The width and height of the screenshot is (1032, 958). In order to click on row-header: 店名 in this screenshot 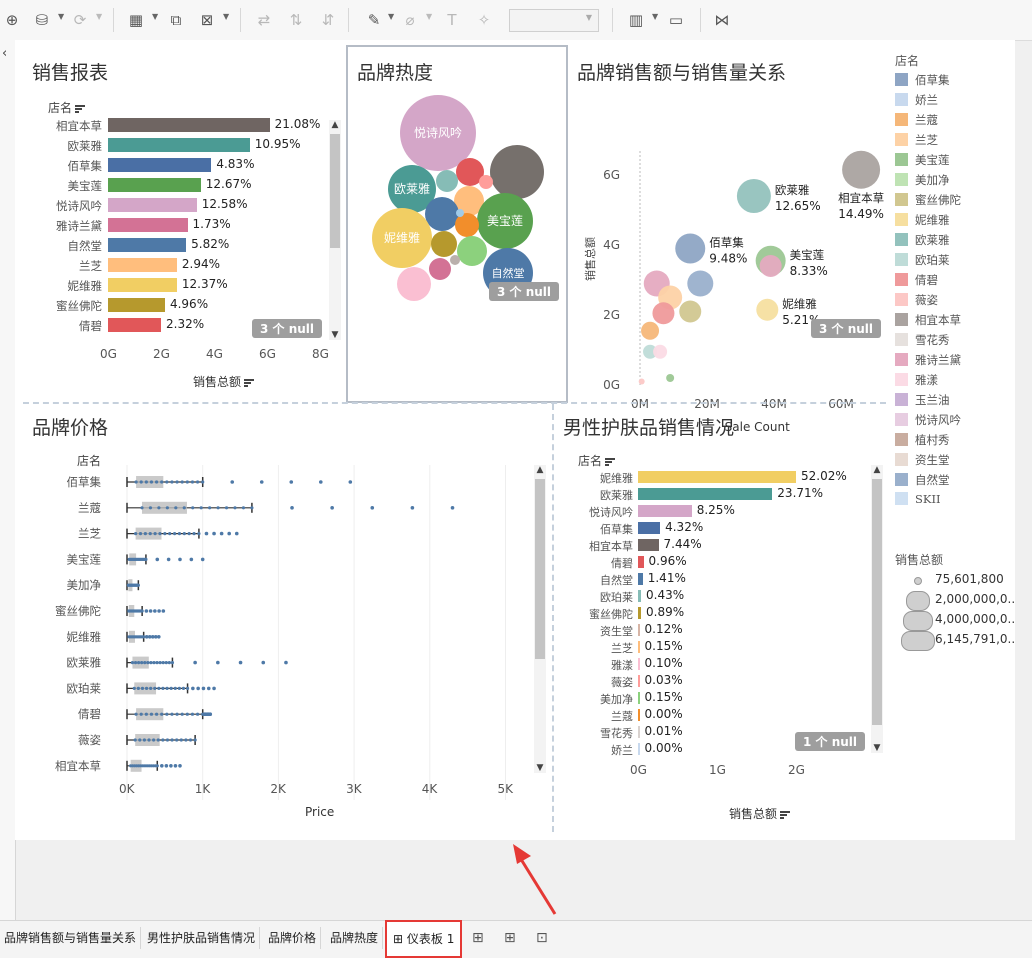, I will do `click(67, 107)`.